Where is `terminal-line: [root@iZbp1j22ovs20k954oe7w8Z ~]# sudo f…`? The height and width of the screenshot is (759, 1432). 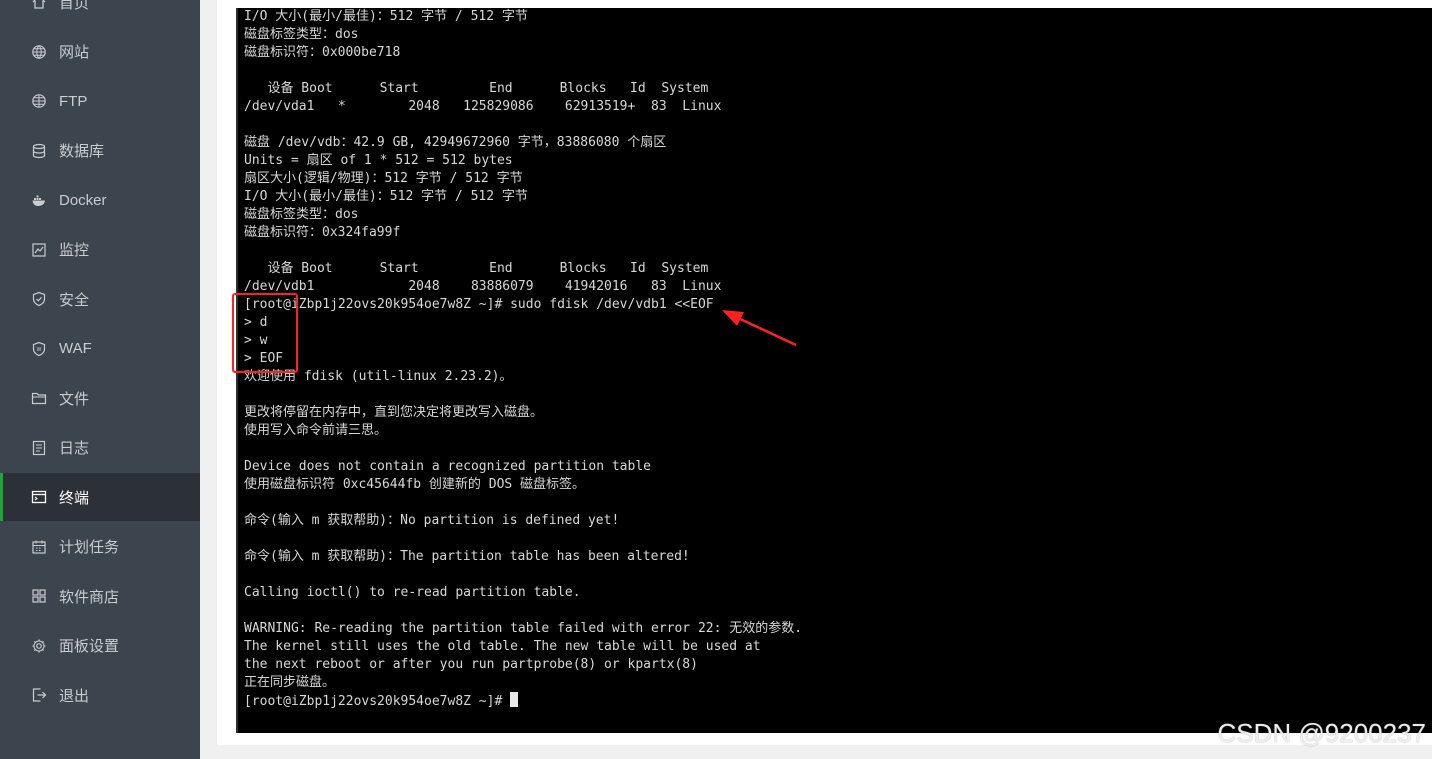 terminal-line: [root@iZbp1j22ovs20k954oe7w8Z ~]# sudo f… is located at coordinates (479, 304).